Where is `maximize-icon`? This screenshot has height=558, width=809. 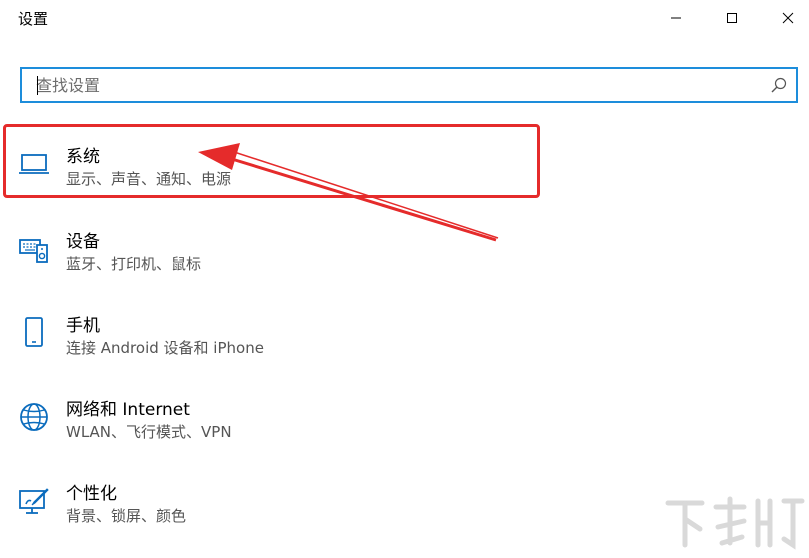 maximize-icon is located at coordinates (732, 18).